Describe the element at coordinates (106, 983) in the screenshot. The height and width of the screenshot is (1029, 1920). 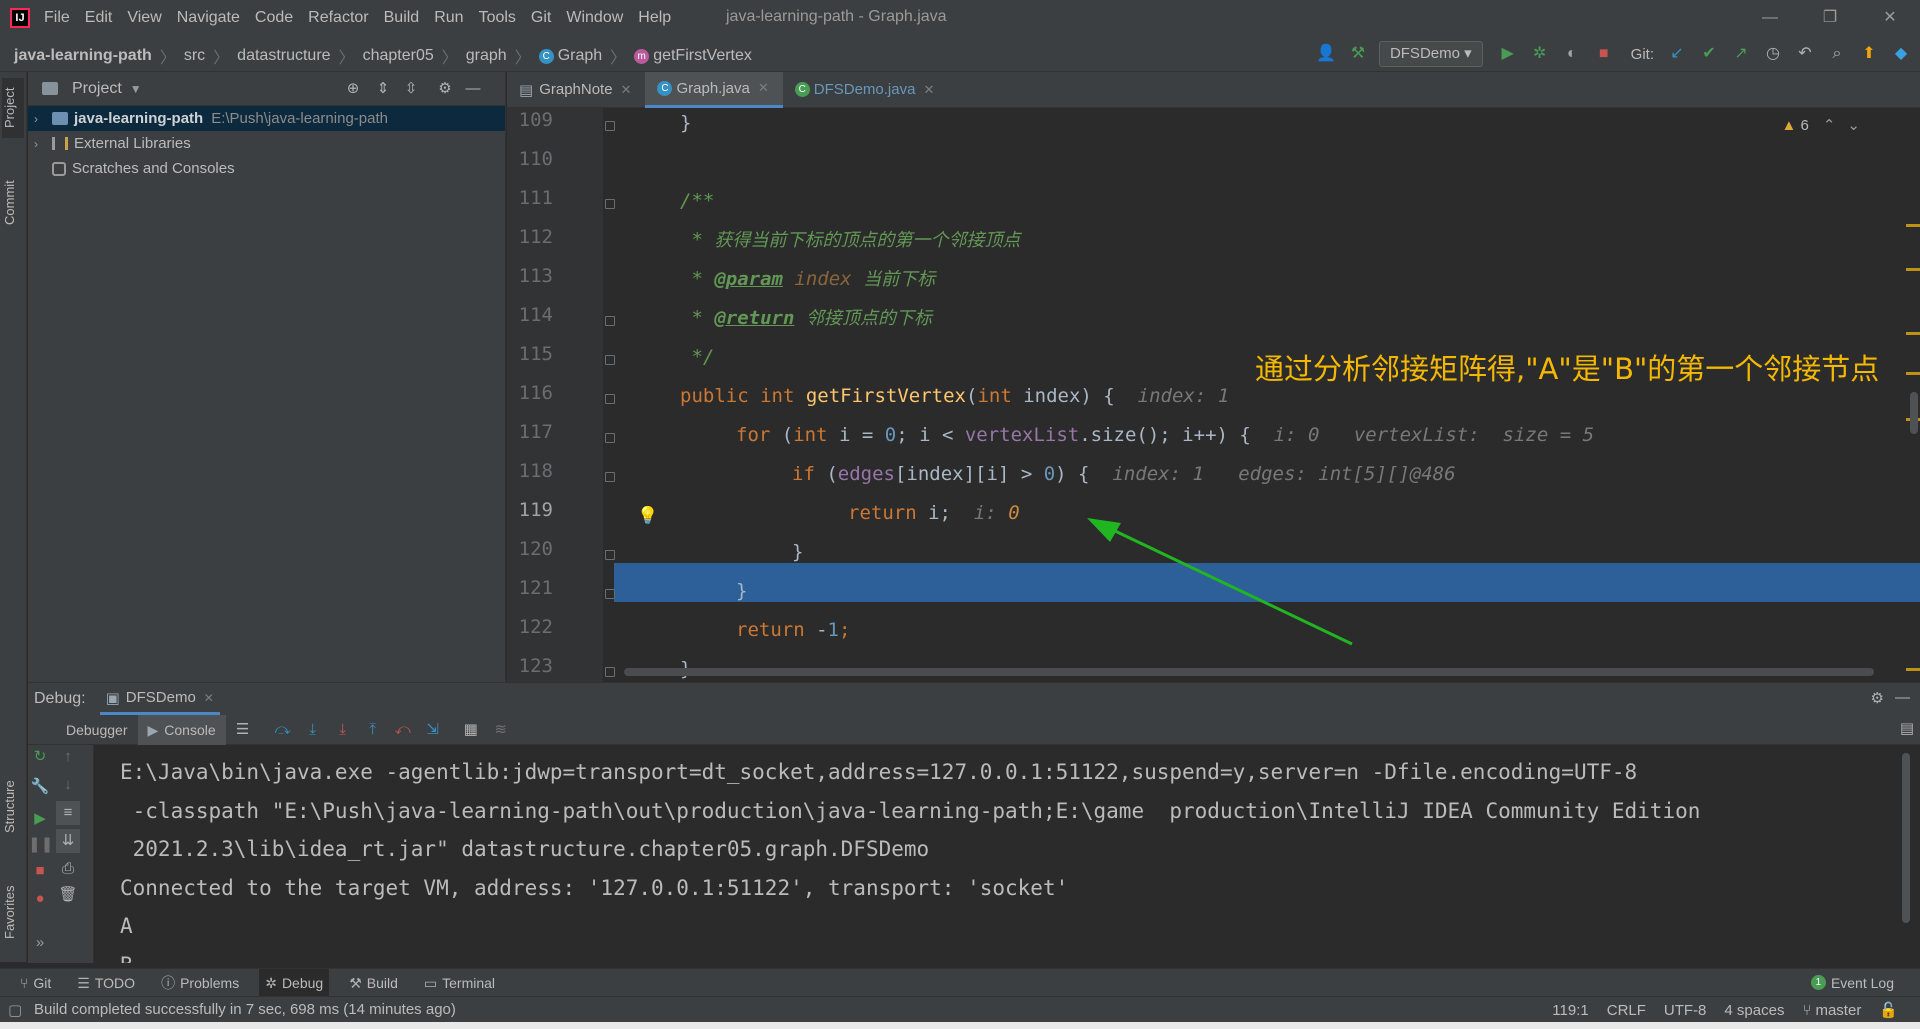
I see `tool-tab-todo: ☰ TODO` at that location.